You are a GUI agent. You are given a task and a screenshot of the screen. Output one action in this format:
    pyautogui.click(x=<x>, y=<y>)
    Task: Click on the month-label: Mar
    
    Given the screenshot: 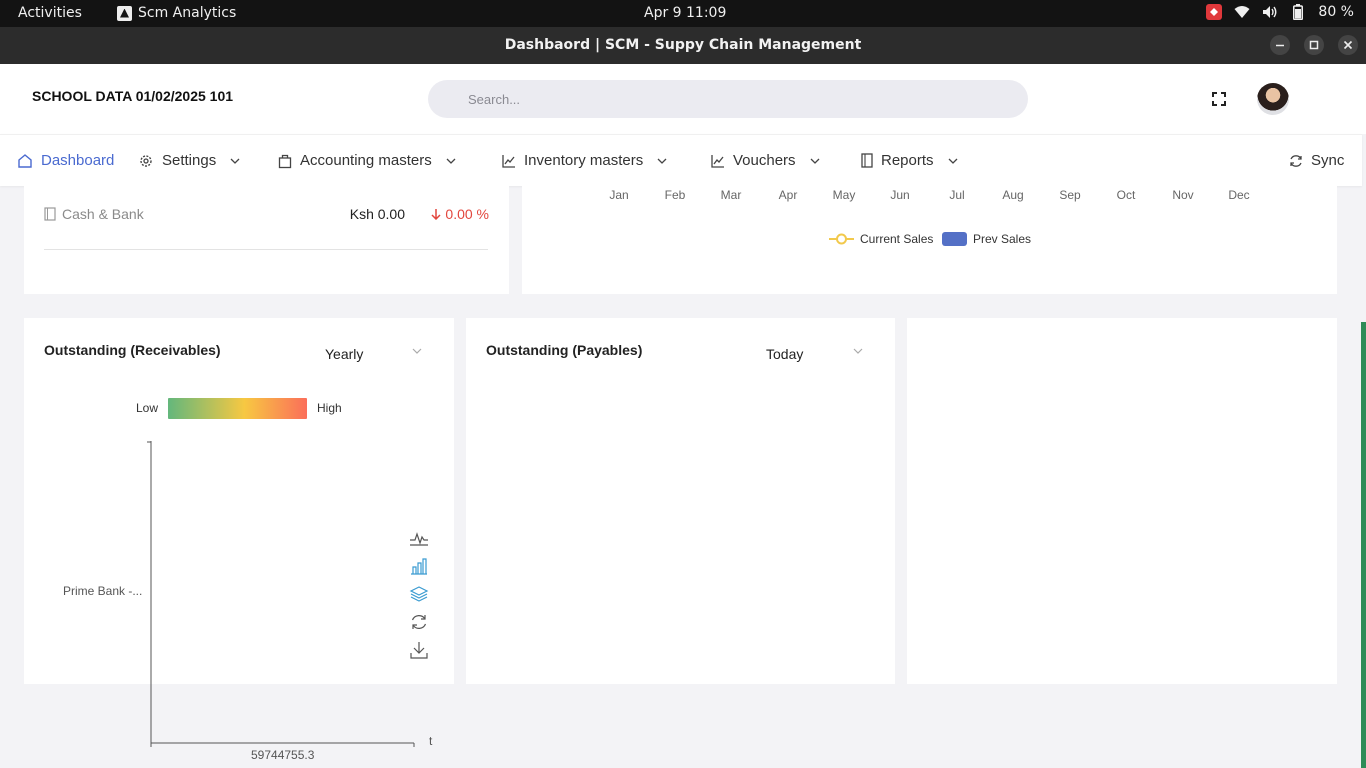 What is the action you would take?
    pyautogui.click(x=731, y=195)
    